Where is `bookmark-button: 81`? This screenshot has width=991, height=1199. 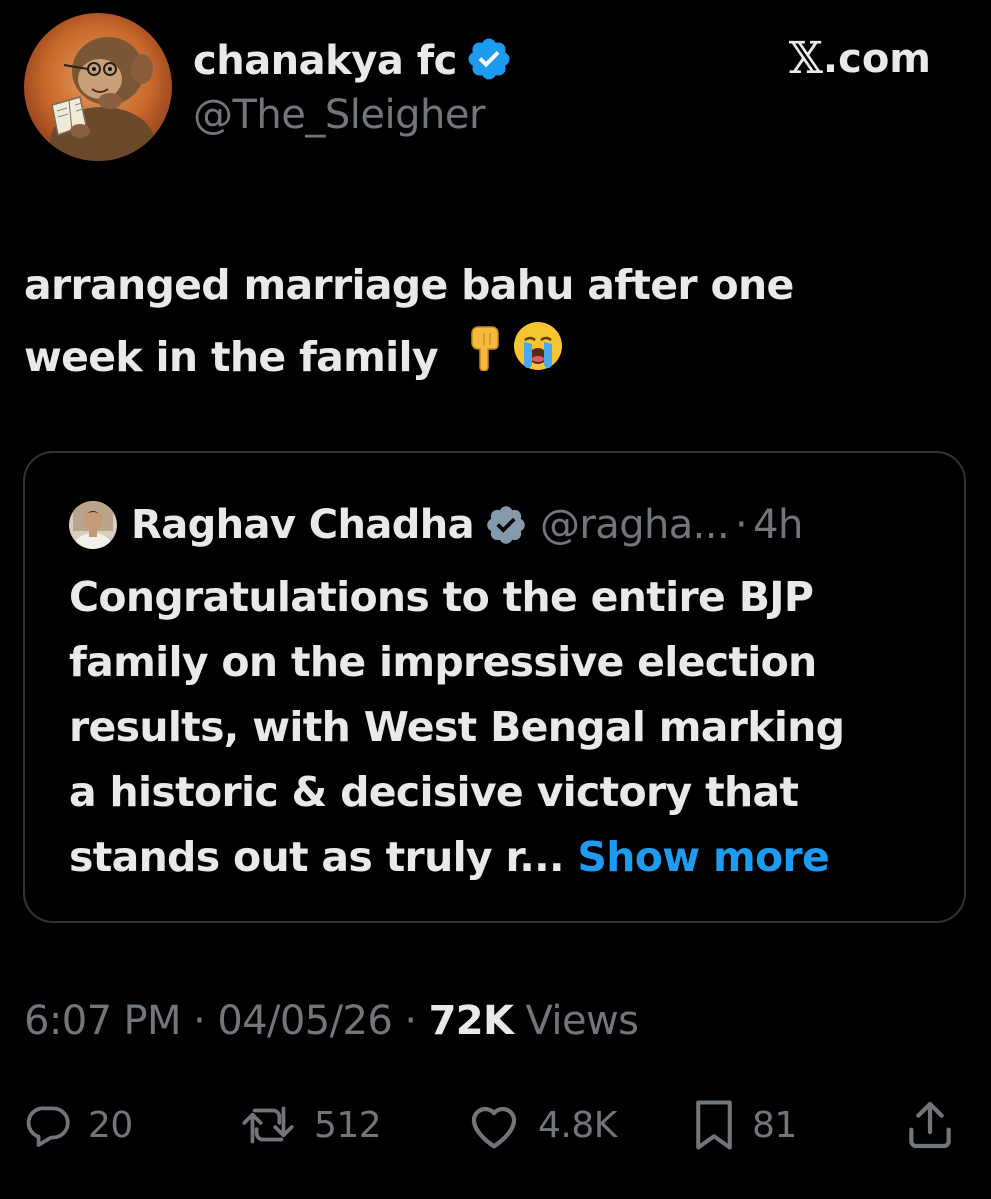
bookmark-button: 81 is located at coordinates (743, 1125).